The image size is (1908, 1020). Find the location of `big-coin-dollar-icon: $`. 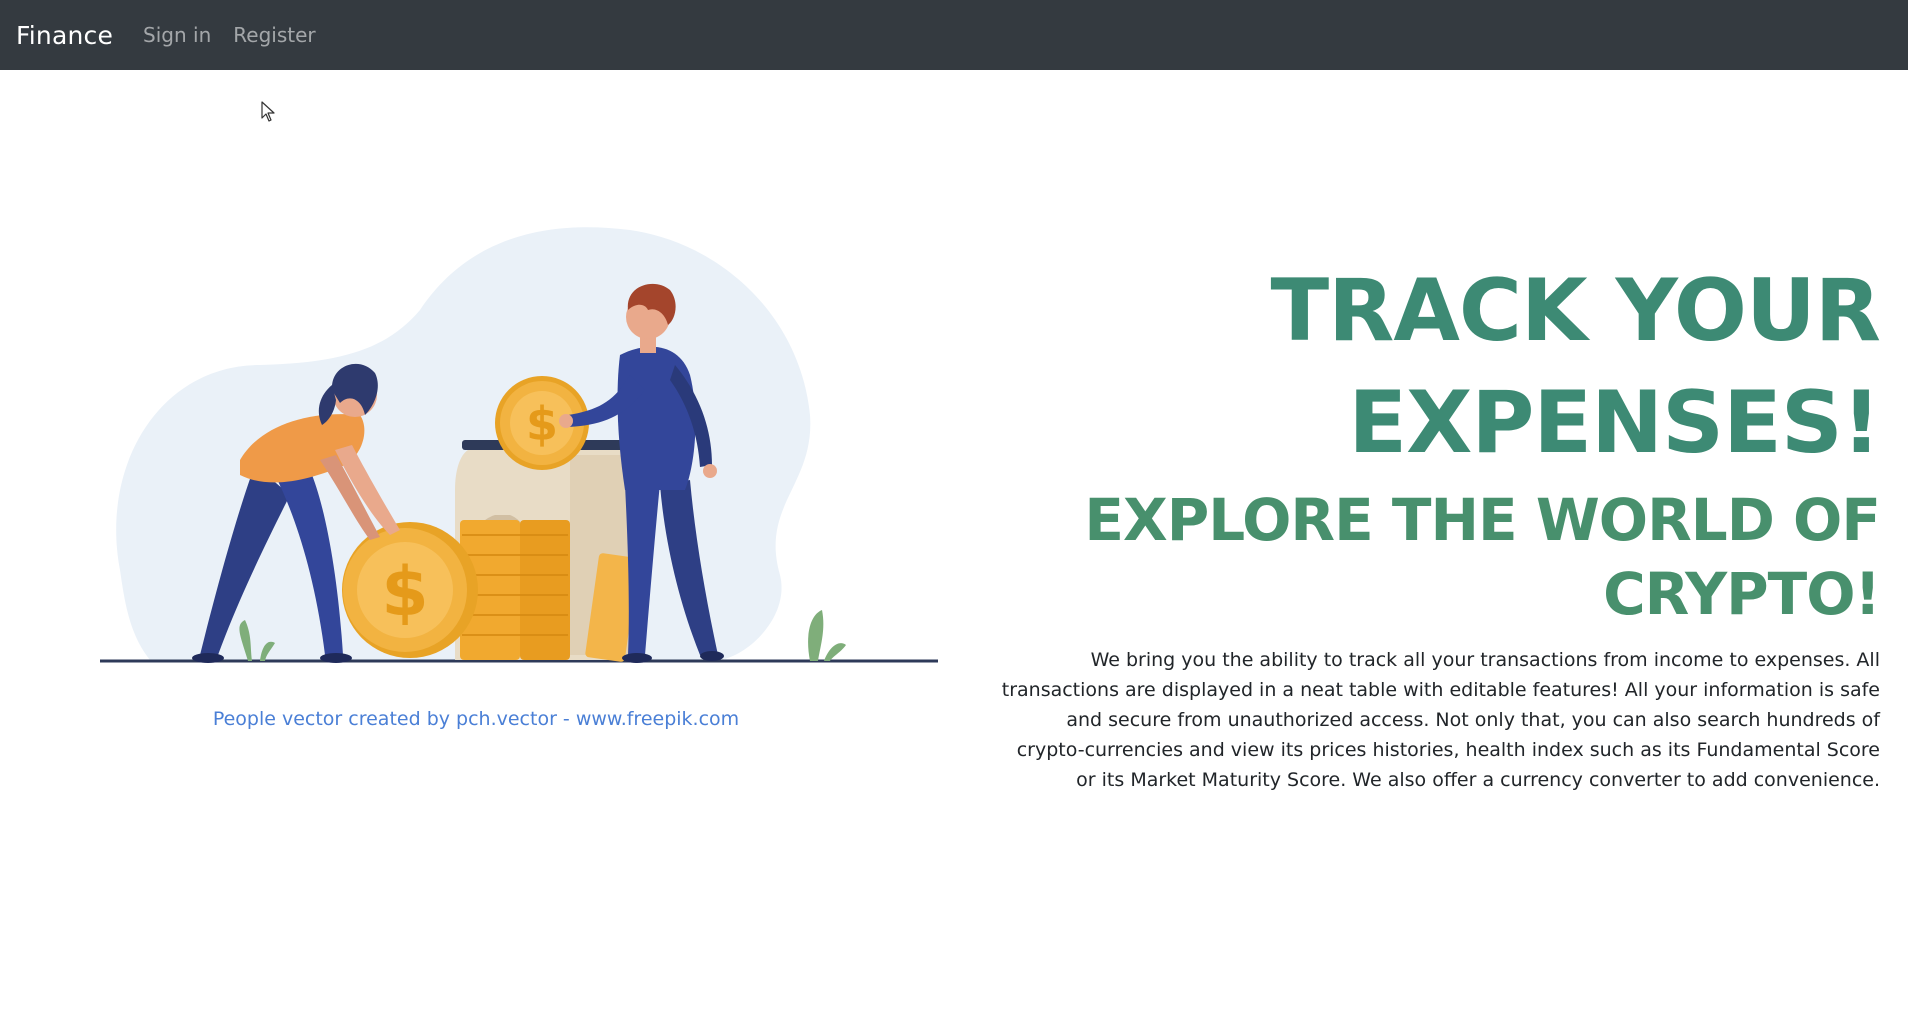

big-coin-dollar-icon: $ is located at coordinates (404, 592).